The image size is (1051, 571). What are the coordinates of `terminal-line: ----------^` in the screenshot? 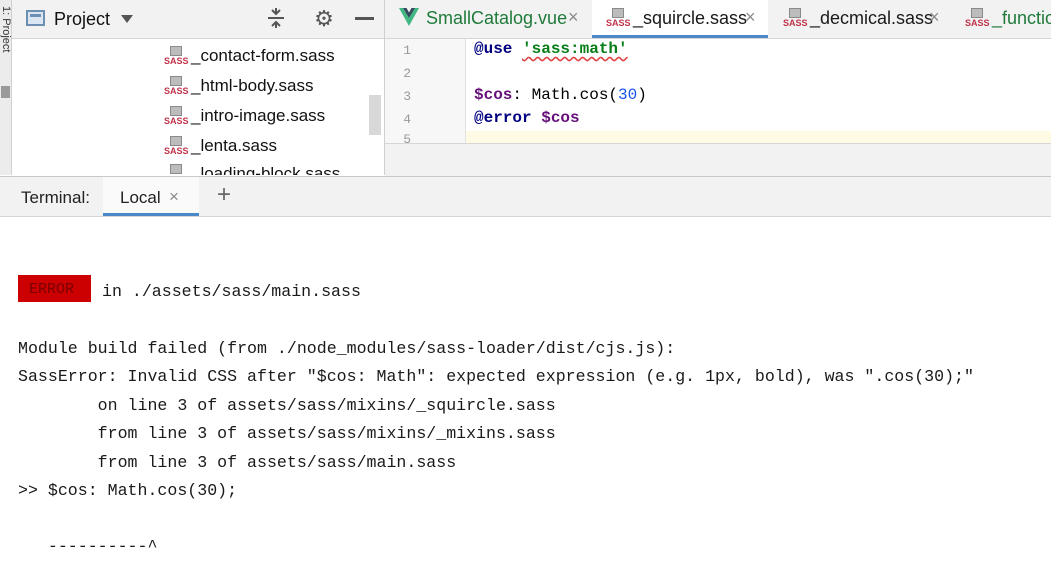 It's located at (88, 546).